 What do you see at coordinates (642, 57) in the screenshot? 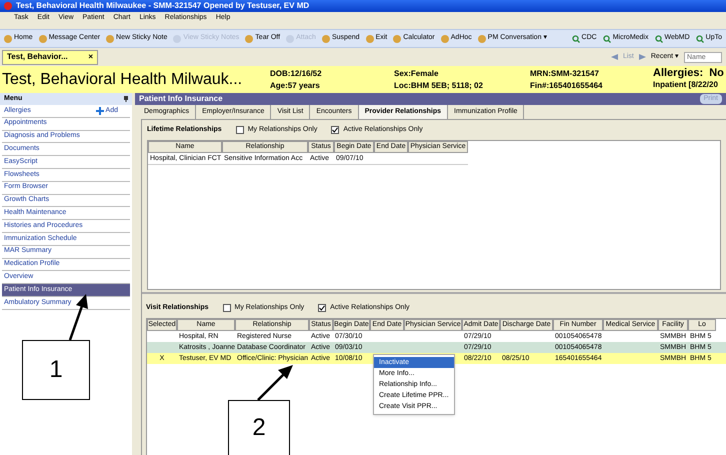
I see `forward-arrow-icon` at bounding box center [642, 57].